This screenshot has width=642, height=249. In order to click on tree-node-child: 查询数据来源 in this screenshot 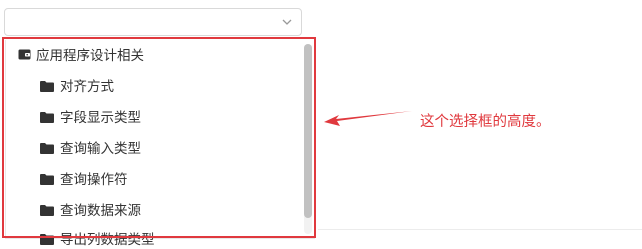, I will do `click(90, 209)`.